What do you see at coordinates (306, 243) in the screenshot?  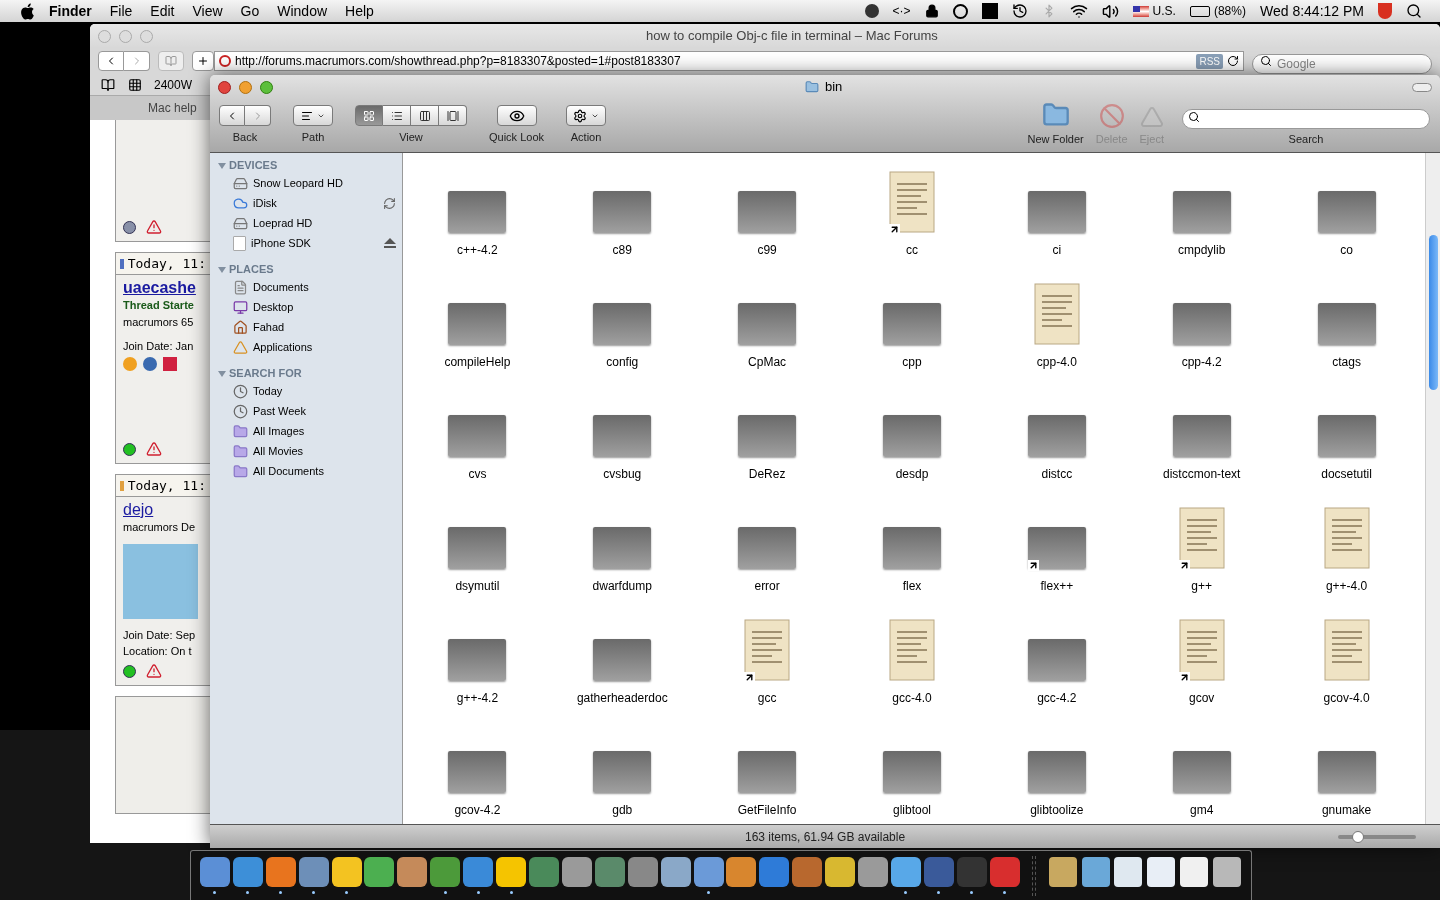 I see `sidebar-item: iPhone SDK` at bounding box center [306, 243].